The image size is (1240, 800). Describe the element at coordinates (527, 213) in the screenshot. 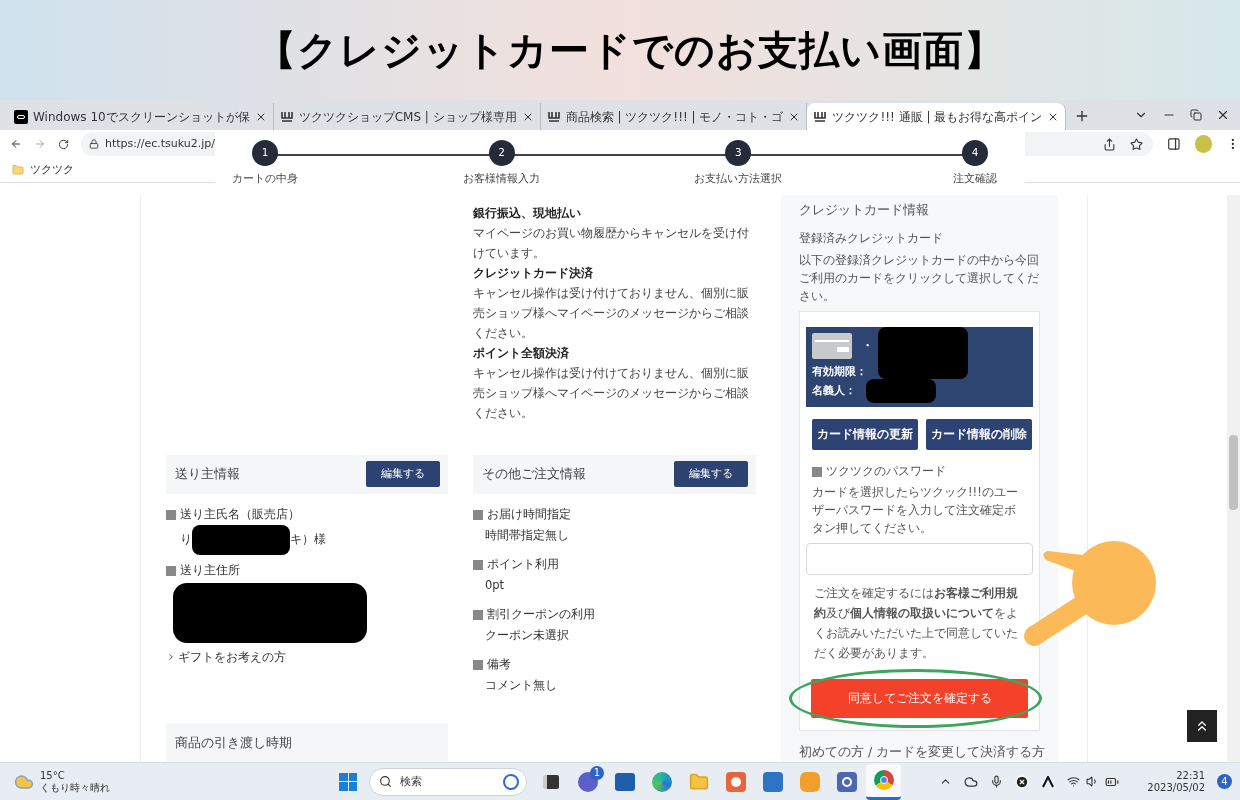

I see `policy-heading: 銀行振込、現地払い` at that location.